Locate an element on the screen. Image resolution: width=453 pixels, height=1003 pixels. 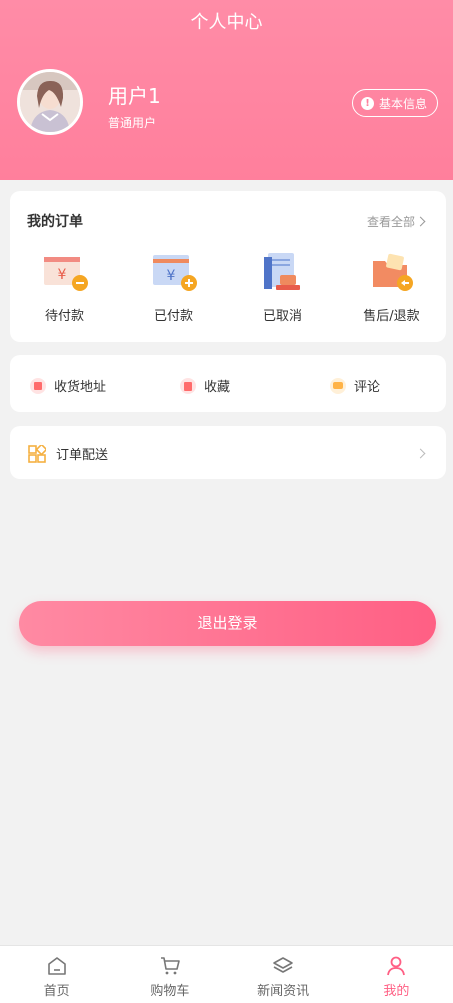
bottom-tab-bar: 首页 购物车 新闻资讯 我的 is located at coordinates (226, 974).